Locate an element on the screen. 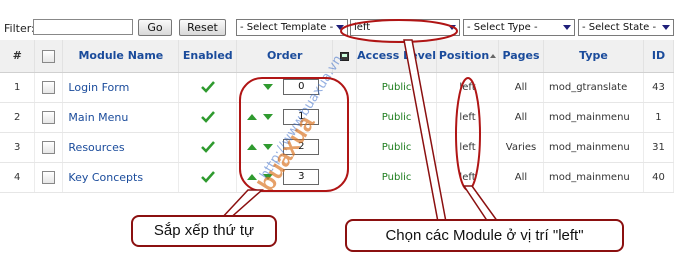  position-callout-pointer is located at coordinates (425, 131).